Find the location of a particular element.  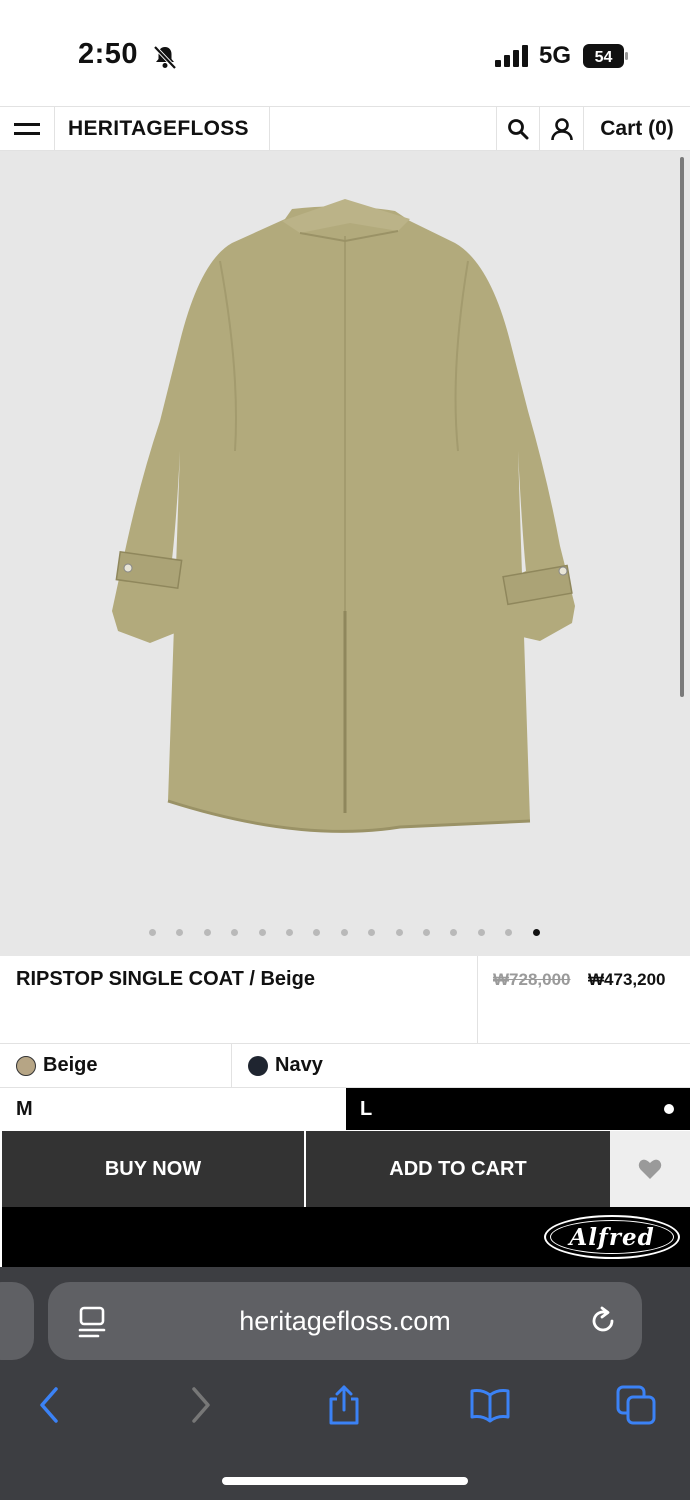

scrollbar is located at coordinates (682, 427).